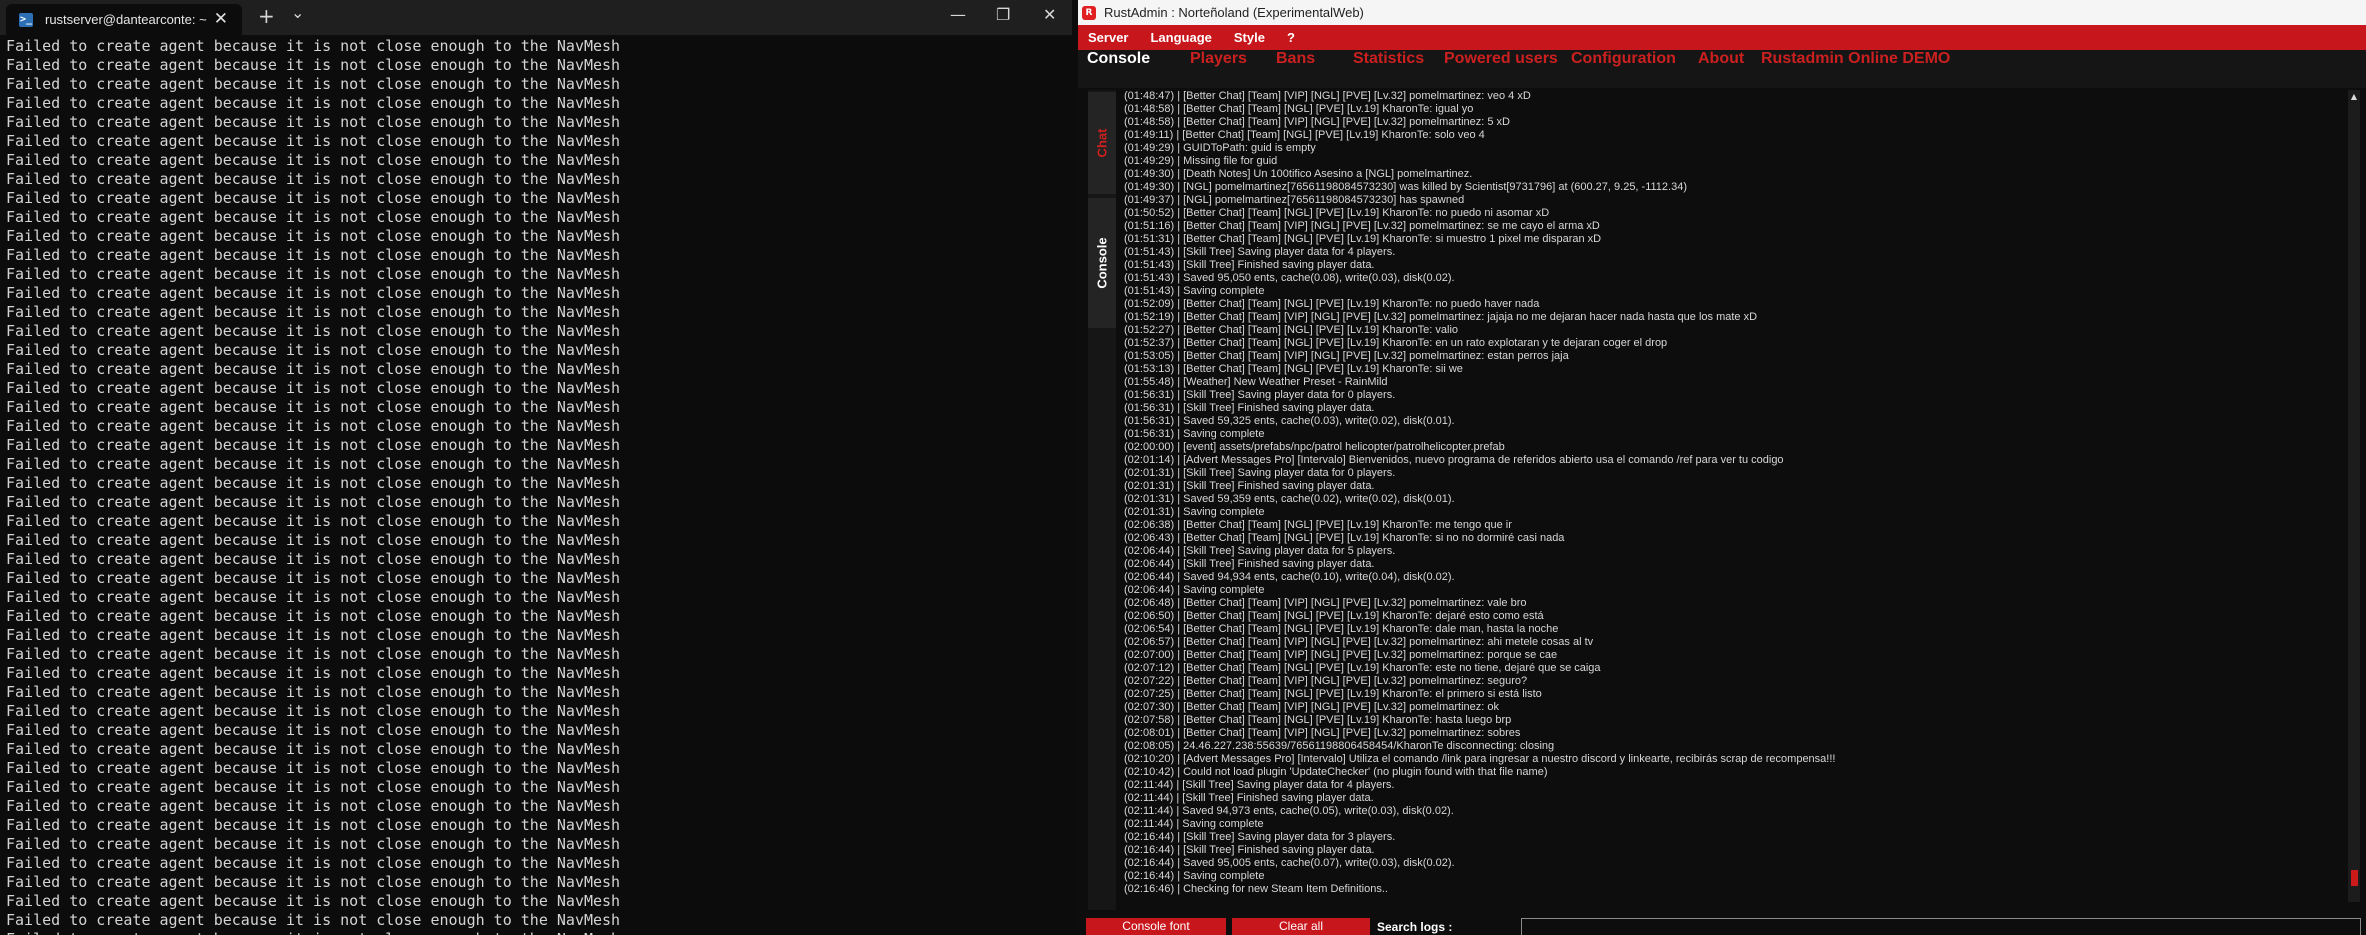  Describe the element at coordinates (26, 19) in the screenshot. I see `powershell-icon: >_` at that location.